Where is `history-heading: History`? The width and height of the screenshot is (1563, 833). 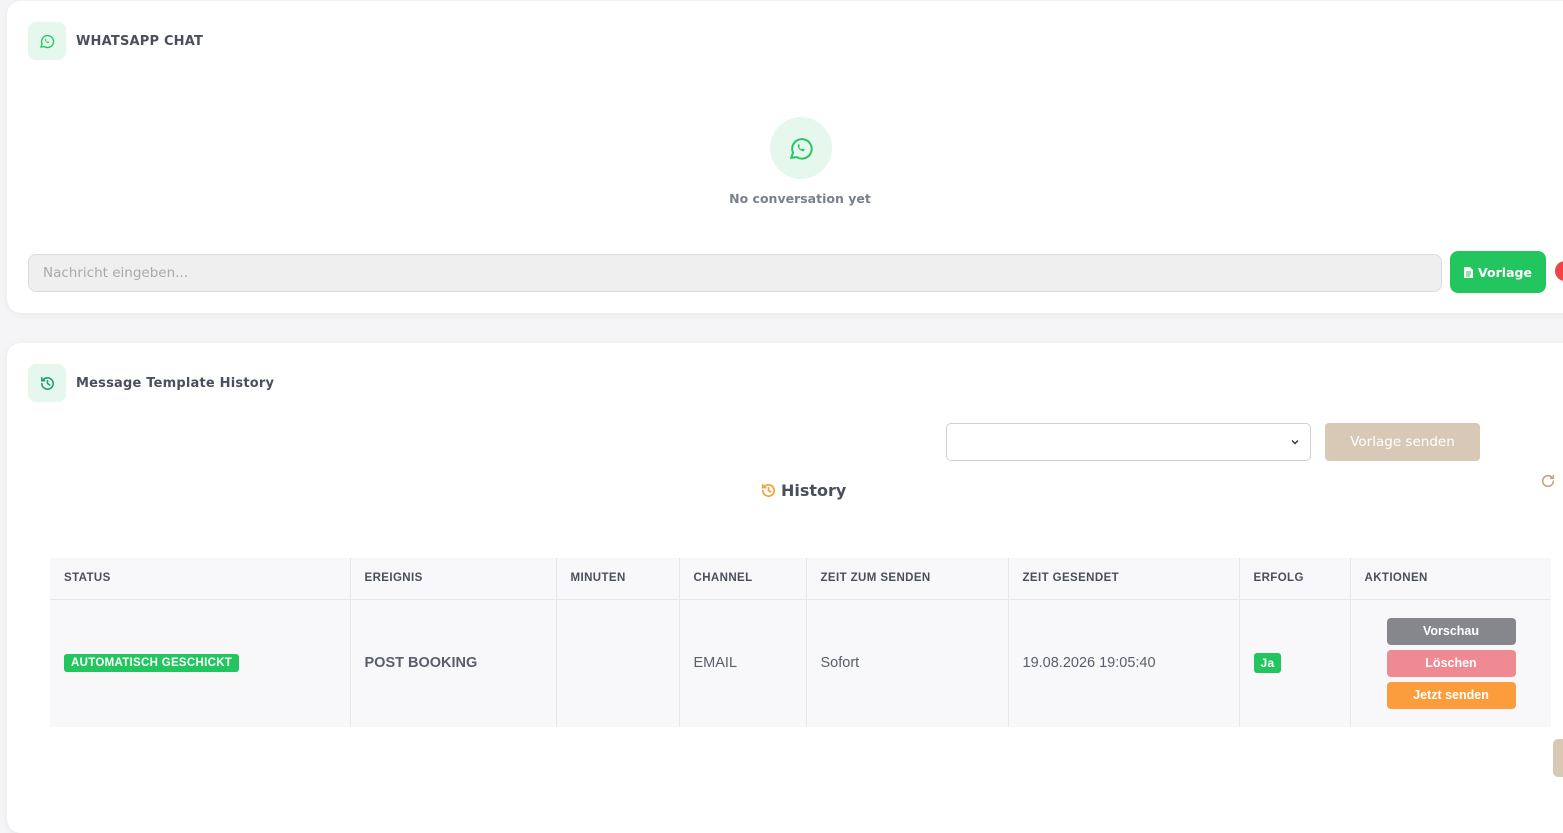 history-heading: History is located at coordinates (803, 490).